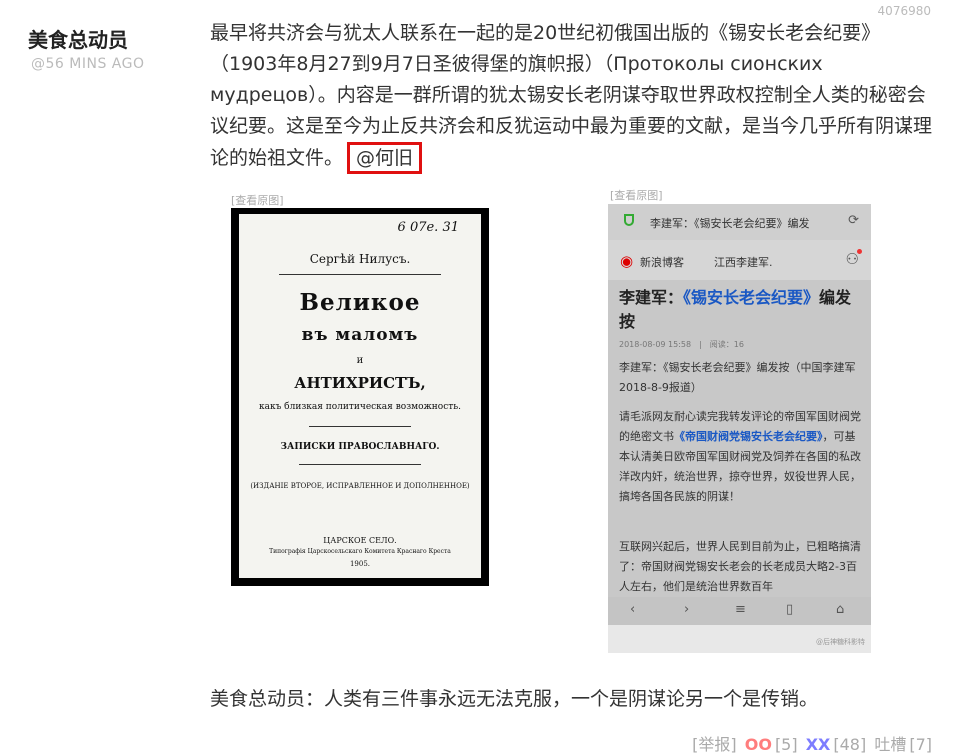  I want to click on forward-icon: ›, so click(687, 609).